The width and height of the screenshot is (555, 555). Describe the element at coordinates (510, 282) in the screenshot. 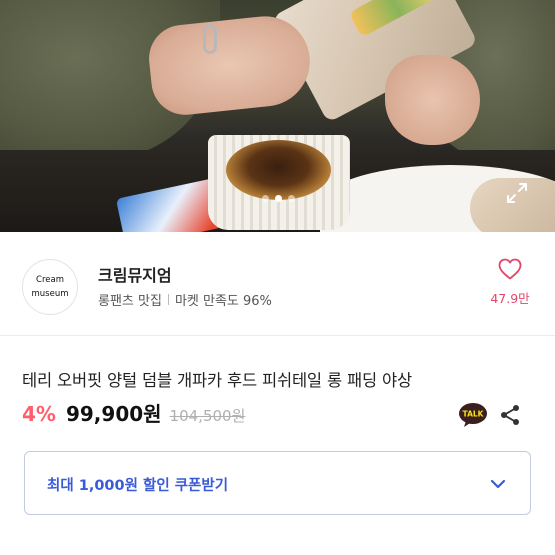

I see `shop-like-button: 47.9만` at that location.